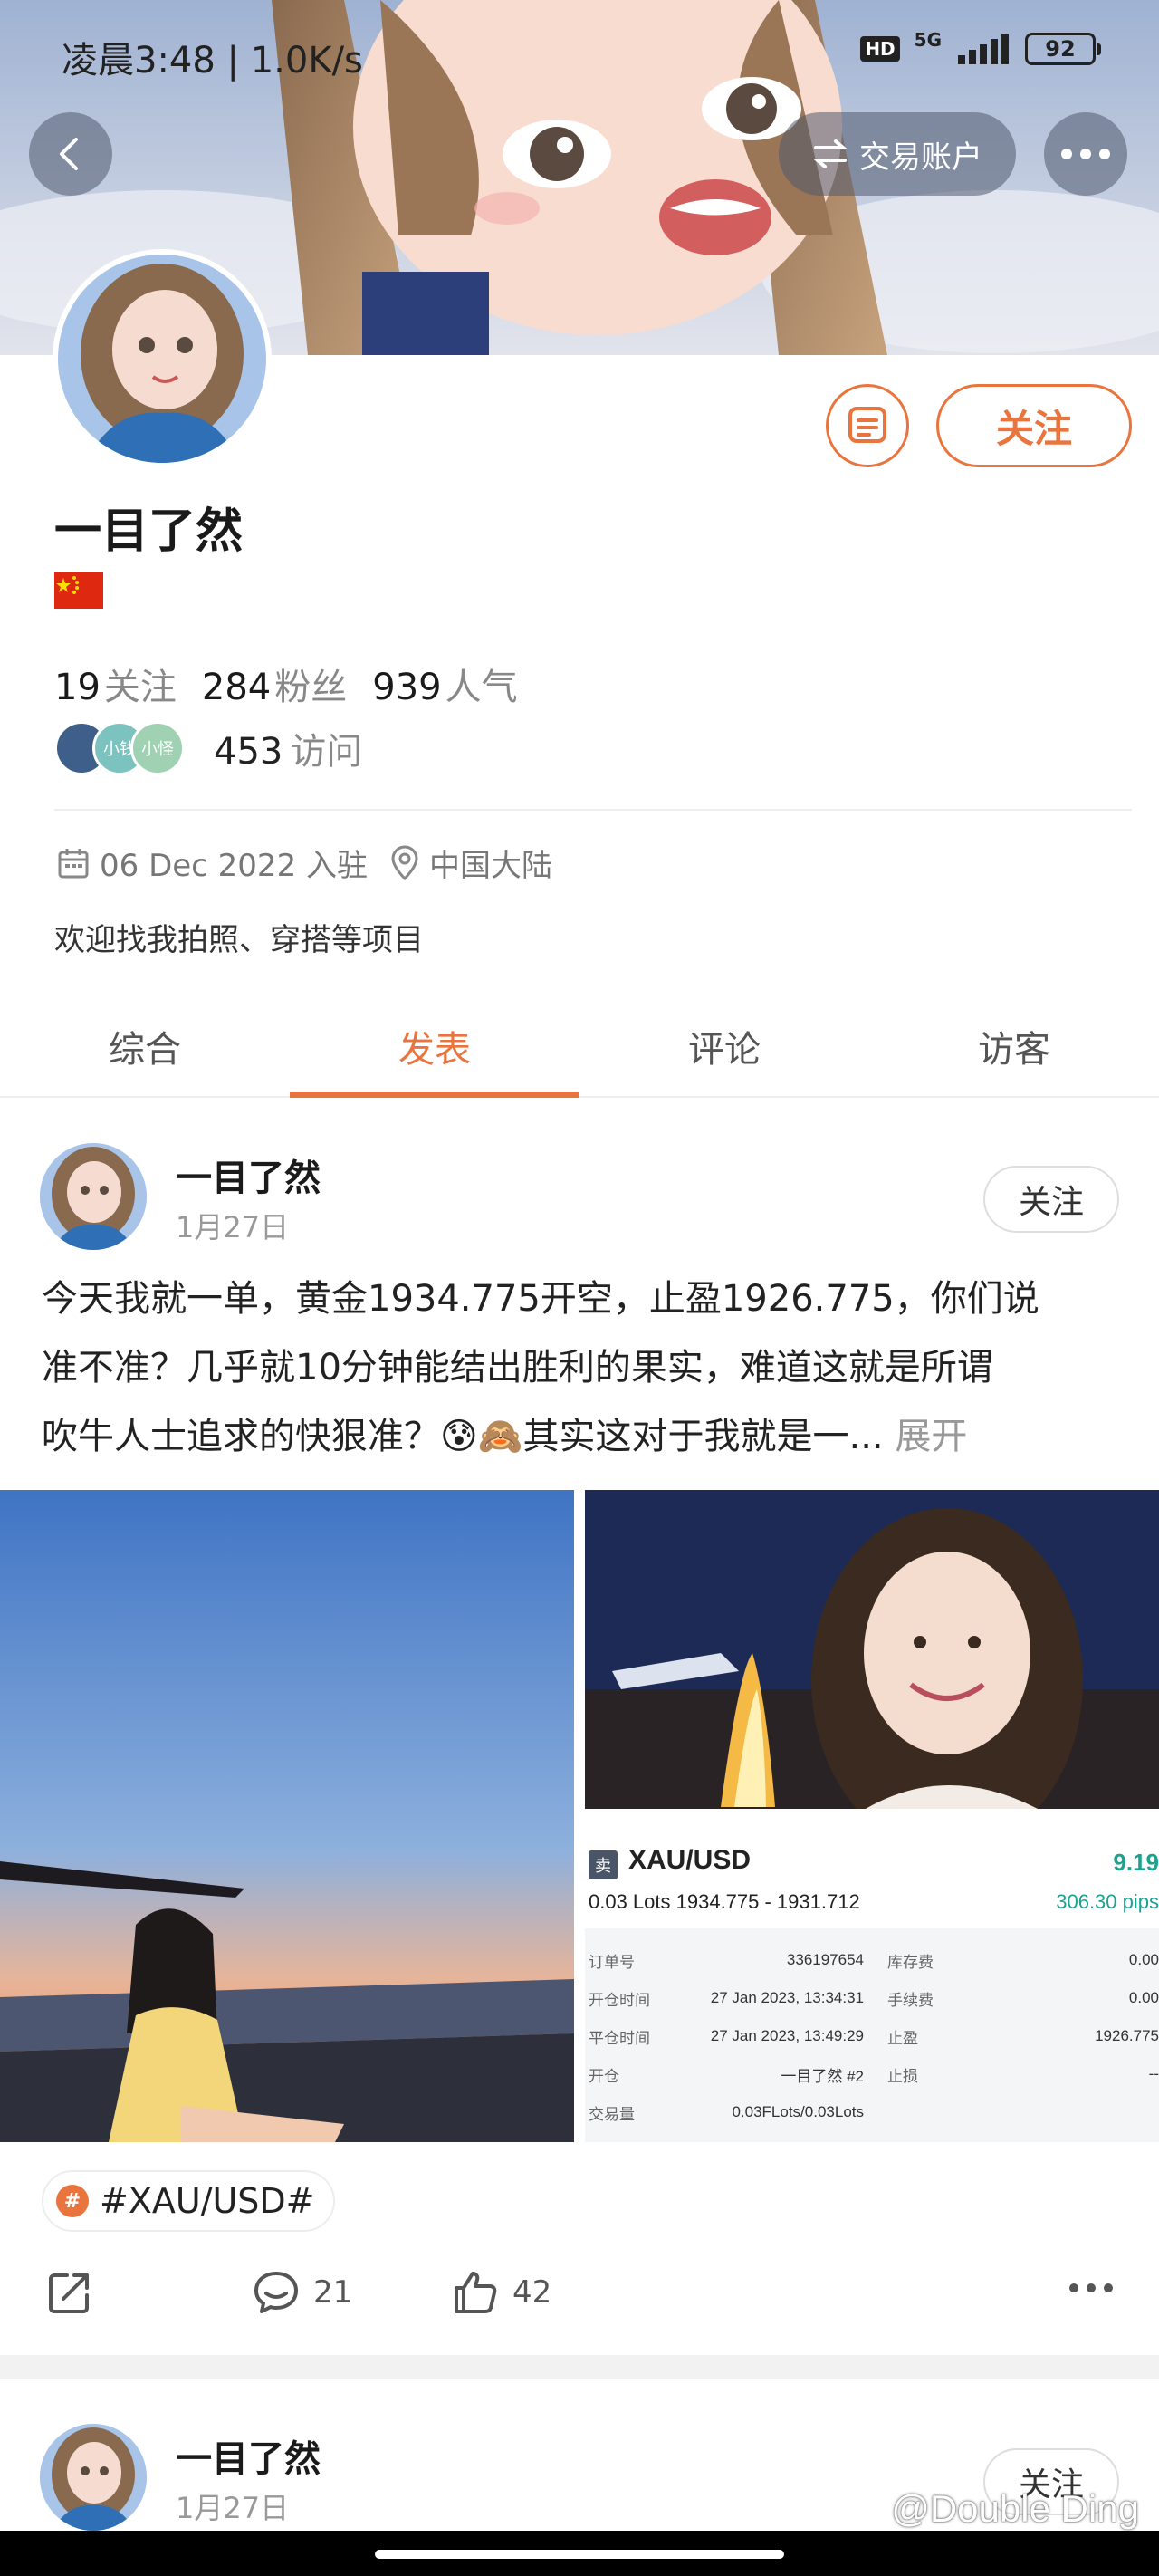 Image resolution: width=1159 pixels, height=2576 pixels. What do you see at coordinates (874, 1960) in the screenshot?
I see `trade-row: 订单号 336197654 库存费 0.00` at bounding box center [874, 1960].